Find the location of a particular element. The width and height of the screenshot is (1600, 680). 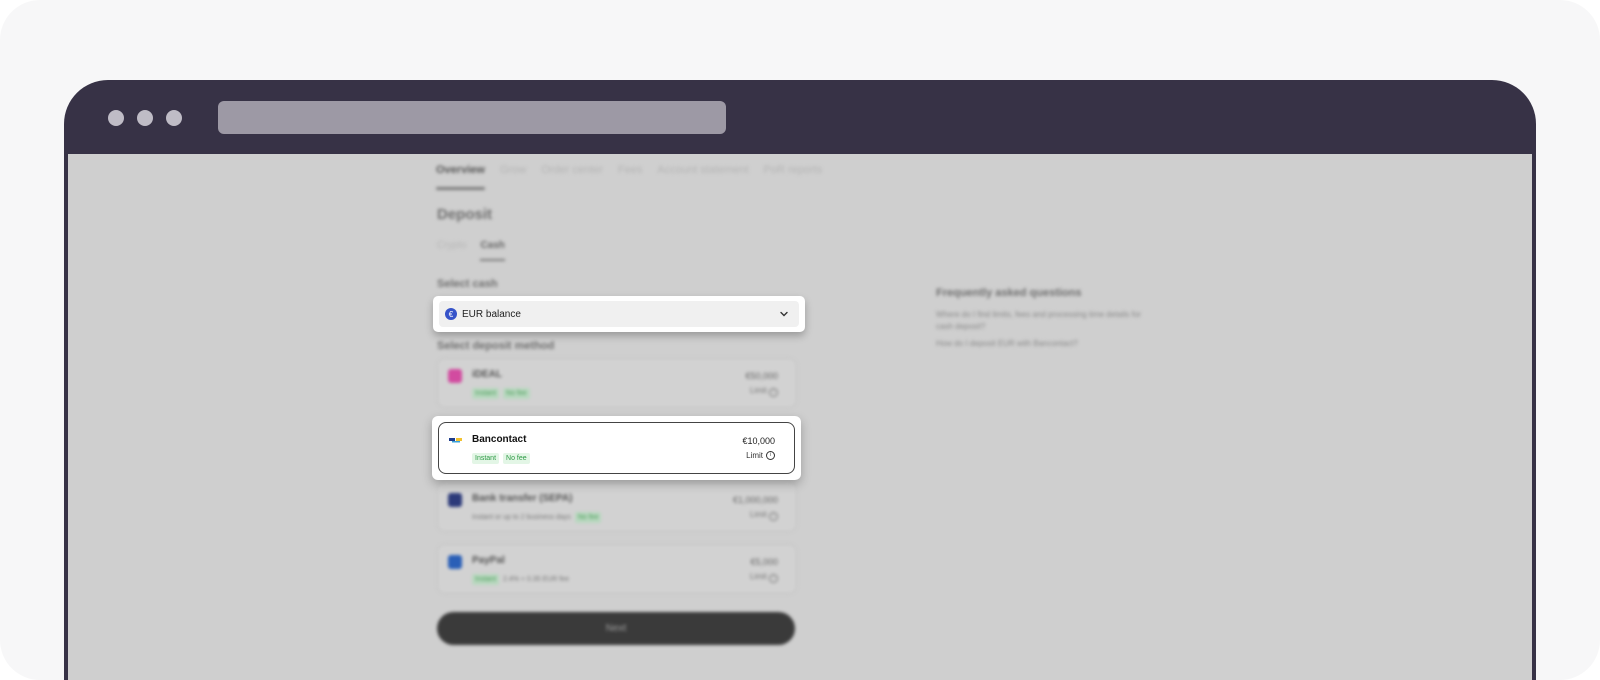

cash-select-highlight: € EUR balance is located at coordinates (619, 314).